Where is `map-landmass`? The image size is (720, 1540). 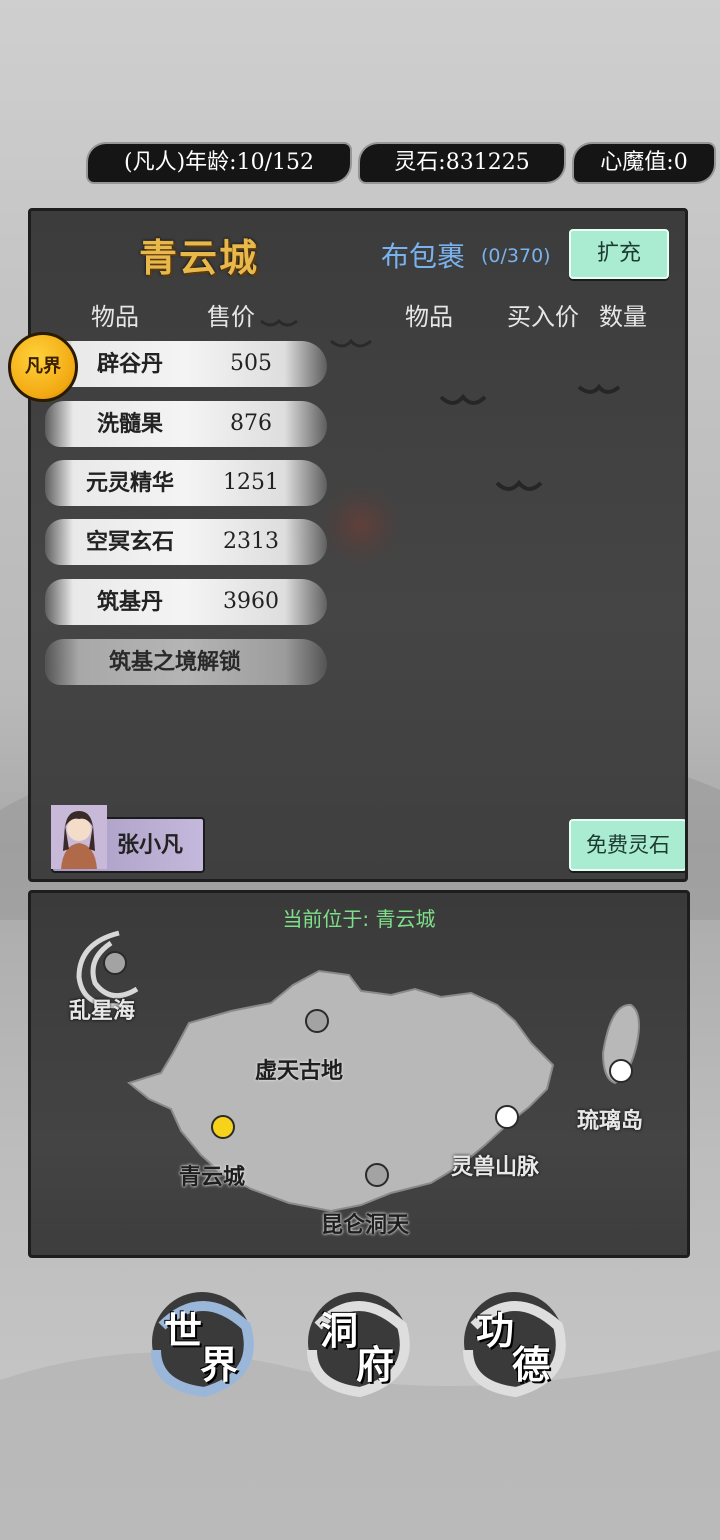 map-landmass is located at coordinates (358, 1071).